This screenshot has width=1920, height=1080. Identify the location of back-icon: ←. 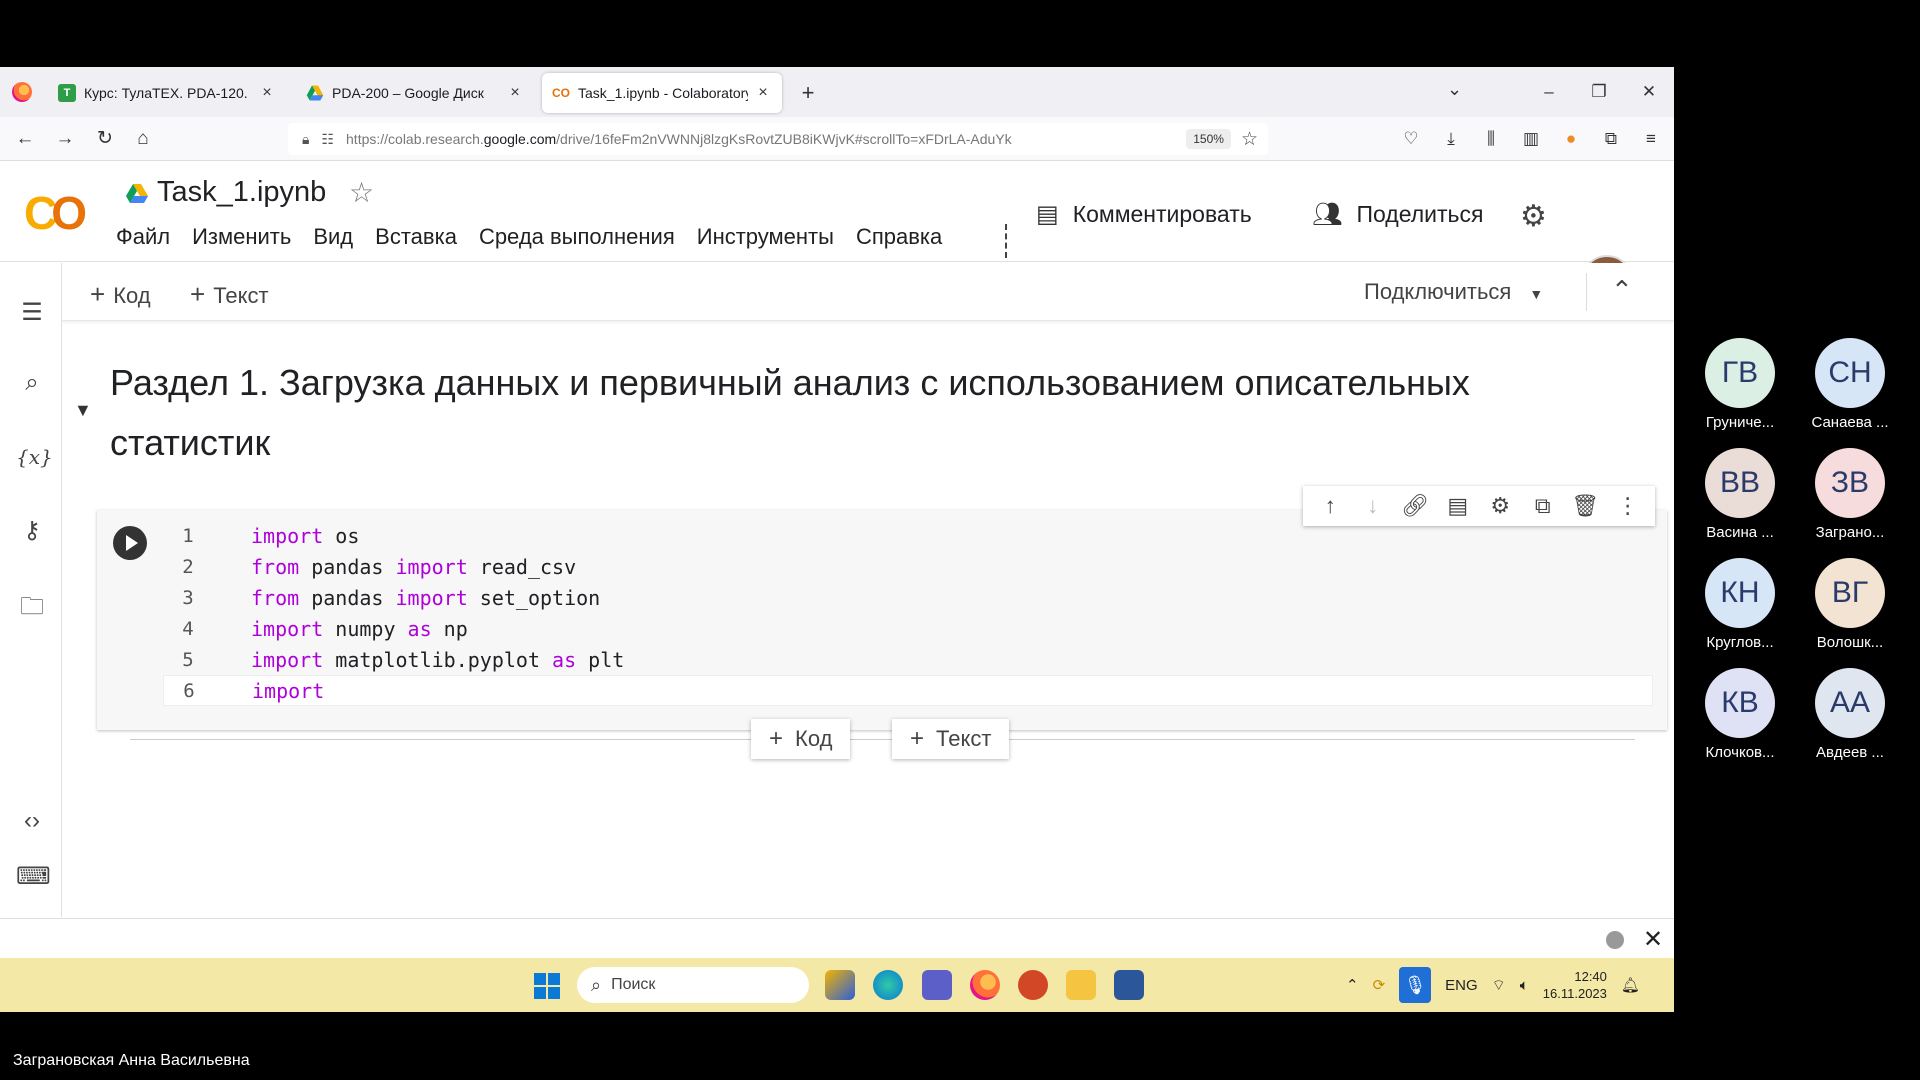
(25, 139).